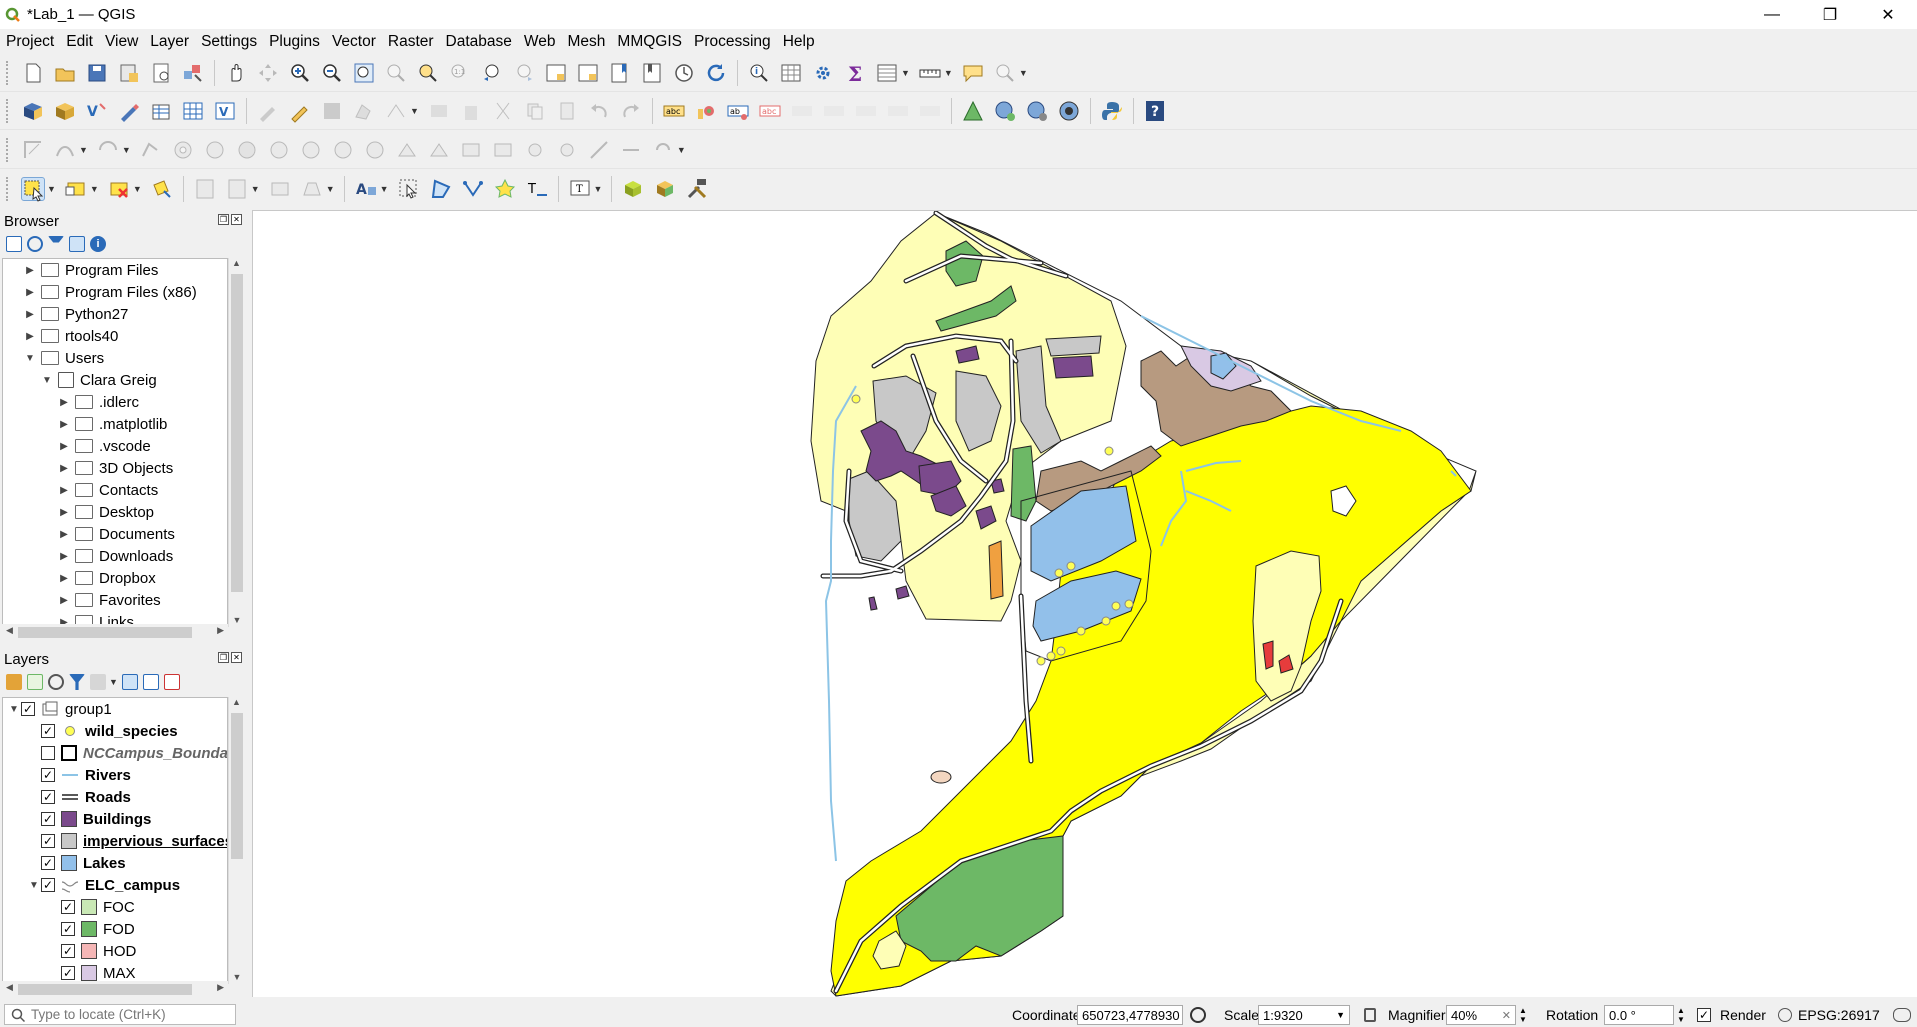  I want to click on save-layer-edits-icon, so click(332, 111).